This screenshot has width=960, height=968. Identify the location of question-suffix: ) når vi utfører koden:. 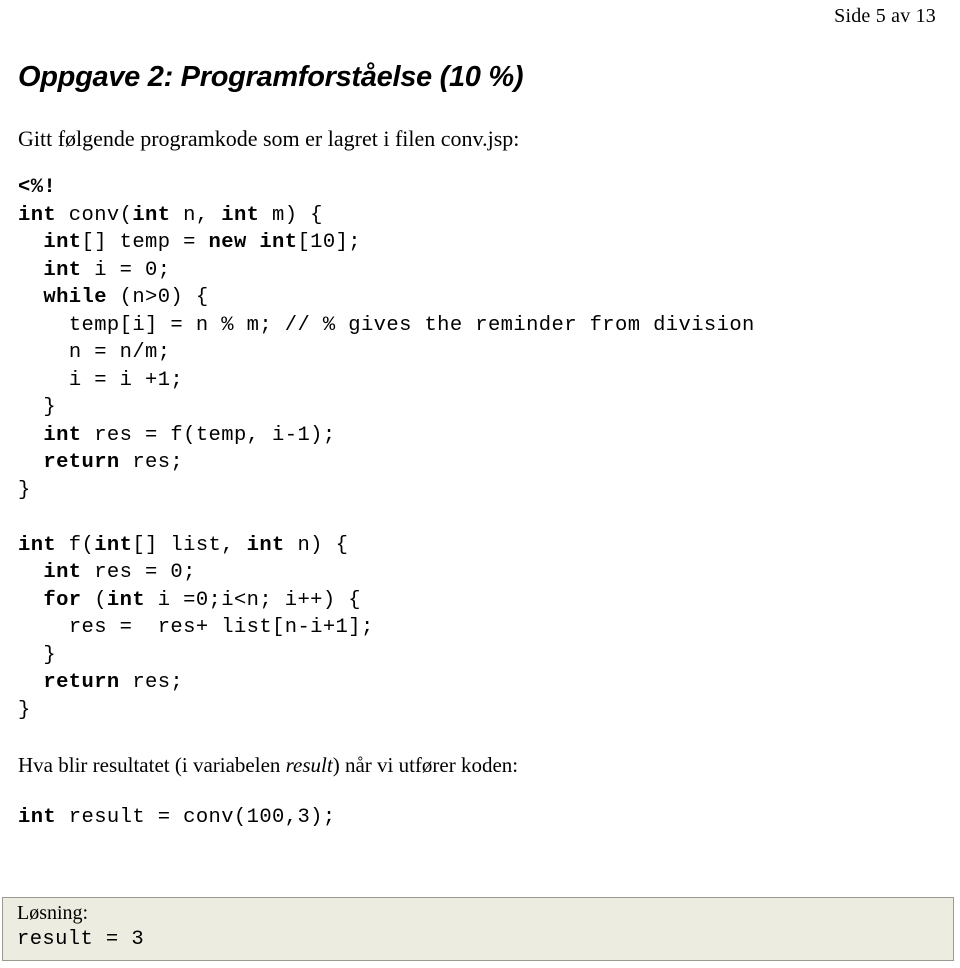
(425, 765).